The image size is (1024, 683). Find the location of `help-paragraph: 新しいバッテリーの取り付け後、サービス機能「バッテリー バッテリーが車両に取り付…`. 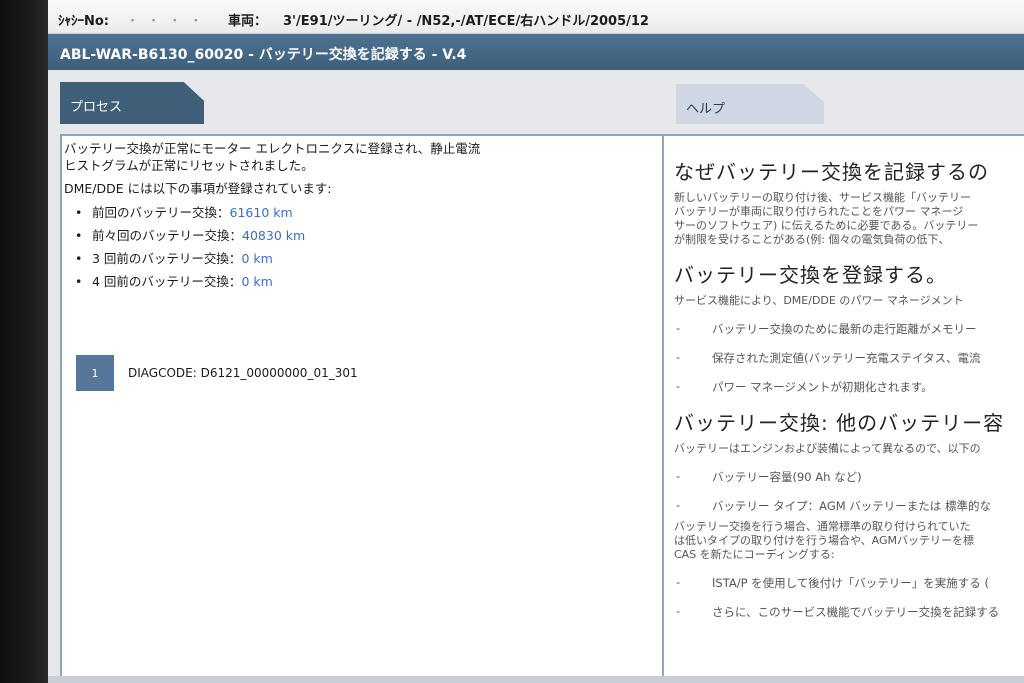

help-paragraph: 新しいバッテリーの取り付け後、サービス機能「バッテリー バッテリーが車両に取り付… is located at coordinates (849, 219).